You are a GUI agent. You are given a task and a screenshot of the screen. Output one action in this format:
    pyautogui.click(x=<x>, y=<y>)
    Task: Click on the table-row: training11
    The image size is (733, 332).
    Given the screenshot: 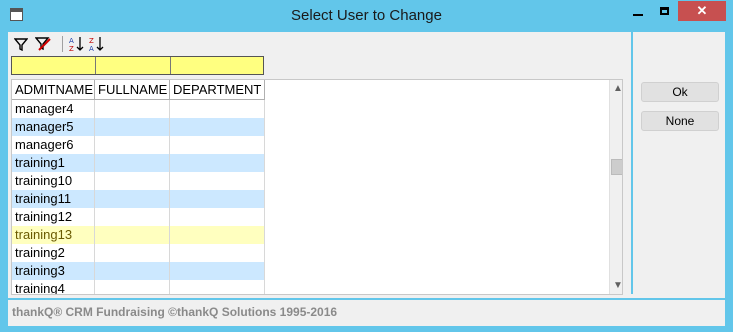 What is the action you would take?
    pyautogui.click(x=138, y=199)
    